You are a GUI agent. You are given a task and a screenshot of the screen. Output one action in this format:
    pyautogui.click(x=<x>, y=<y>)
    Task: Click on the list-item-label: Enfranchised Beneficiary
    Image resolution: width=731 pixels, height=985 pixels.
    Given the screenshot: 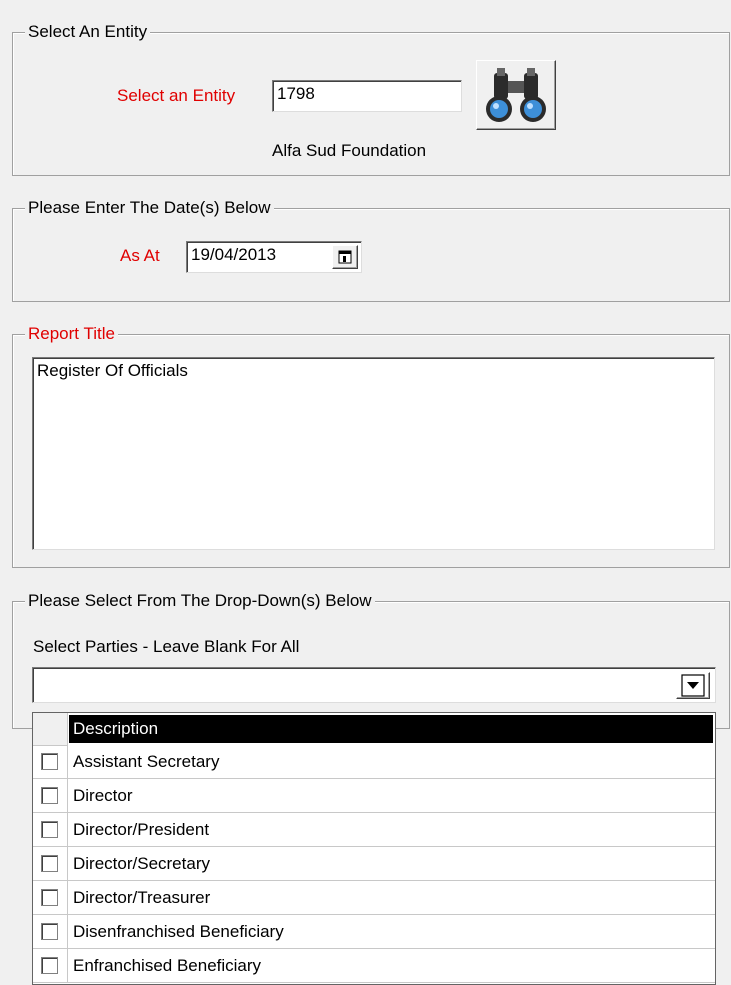 What is the action you would take?
    pyautogui.click(x=167, y=965)
    